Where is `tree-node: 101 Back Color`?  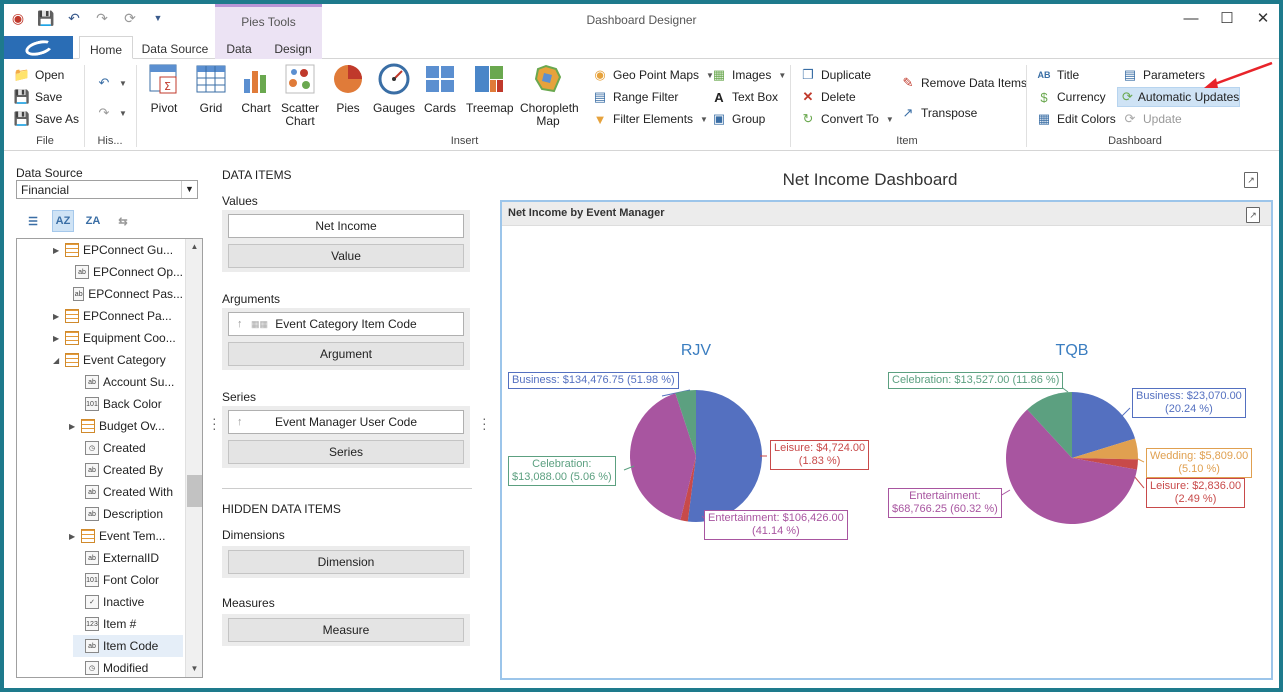 tree-node: 101 Back Color is located at coordinates (128, 404).